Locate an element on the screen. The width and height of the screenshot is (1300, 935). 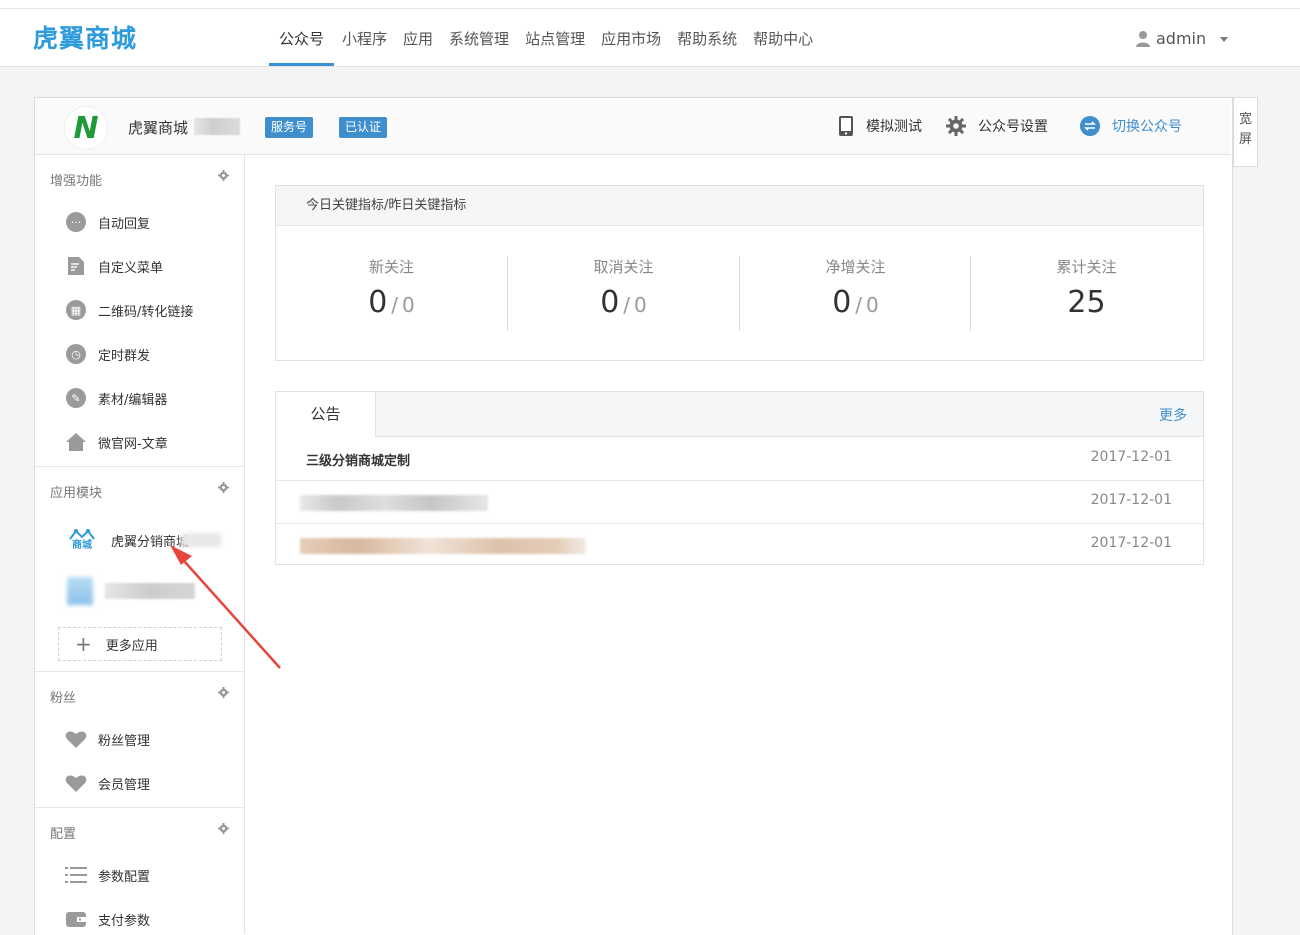
sidebar-section-app-modules: 应用模块 is located at coordinates (76, 493).